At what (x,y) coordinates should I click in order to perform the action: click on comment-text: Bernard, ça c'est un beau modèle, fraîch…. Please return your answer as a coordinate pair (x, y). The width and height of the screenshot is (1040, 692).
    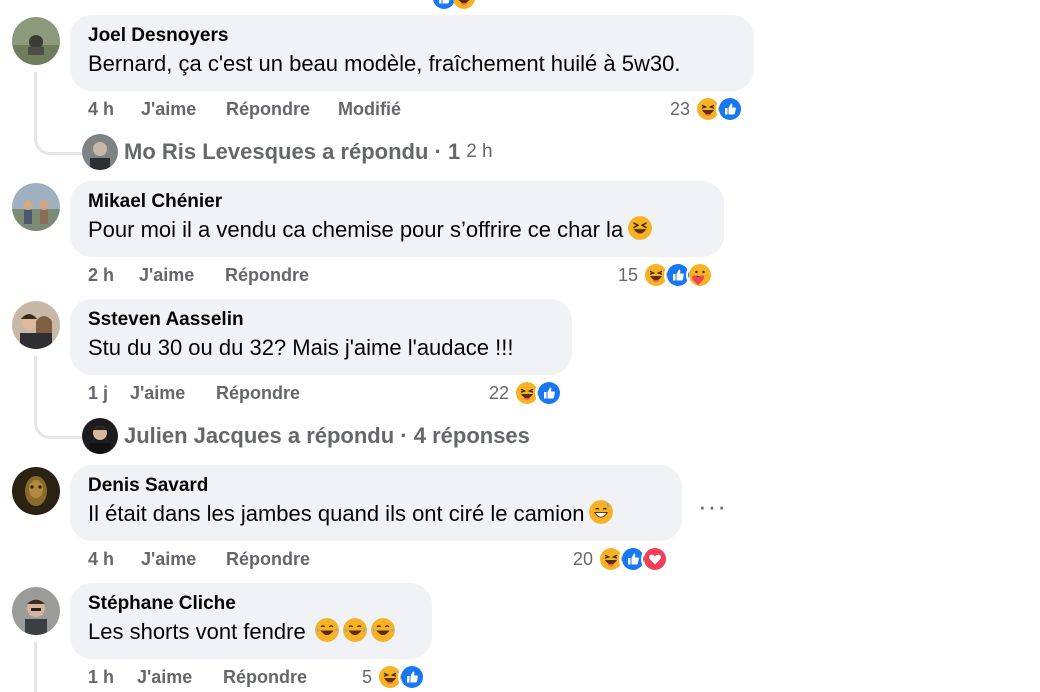
    Looking at the image, I should click on (384, 63).